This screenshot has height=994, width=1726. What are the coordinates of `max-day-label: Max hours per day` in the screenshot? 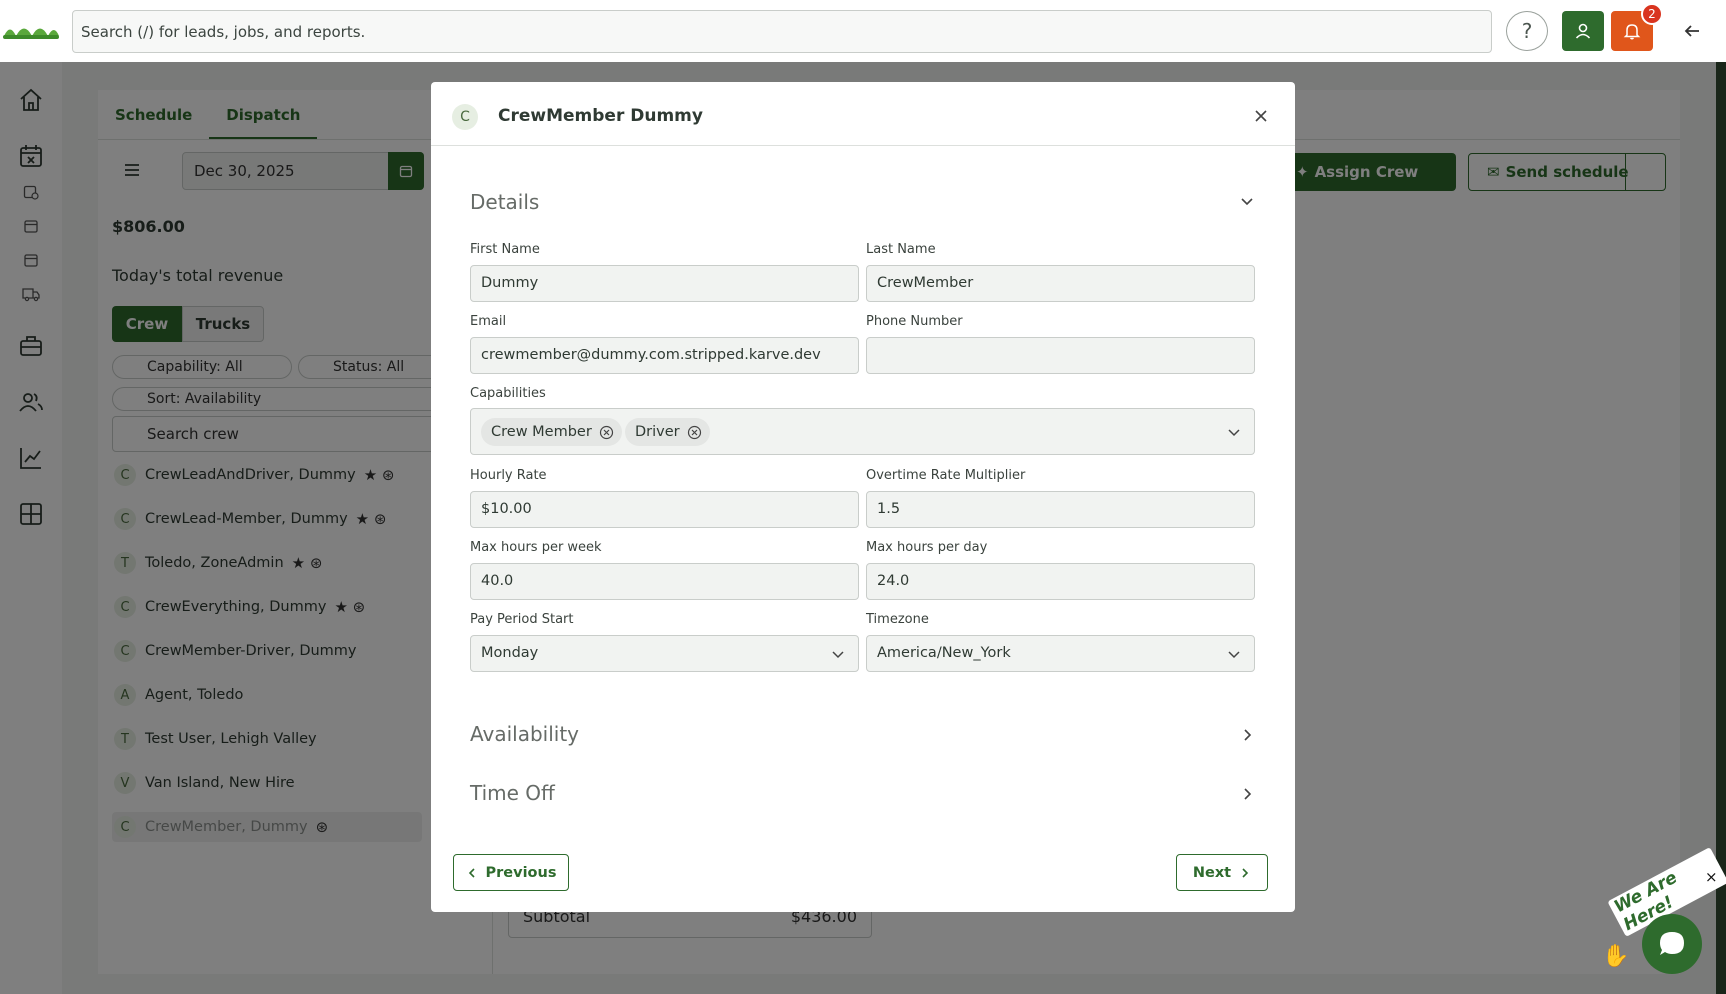 It's located at (927, 547).